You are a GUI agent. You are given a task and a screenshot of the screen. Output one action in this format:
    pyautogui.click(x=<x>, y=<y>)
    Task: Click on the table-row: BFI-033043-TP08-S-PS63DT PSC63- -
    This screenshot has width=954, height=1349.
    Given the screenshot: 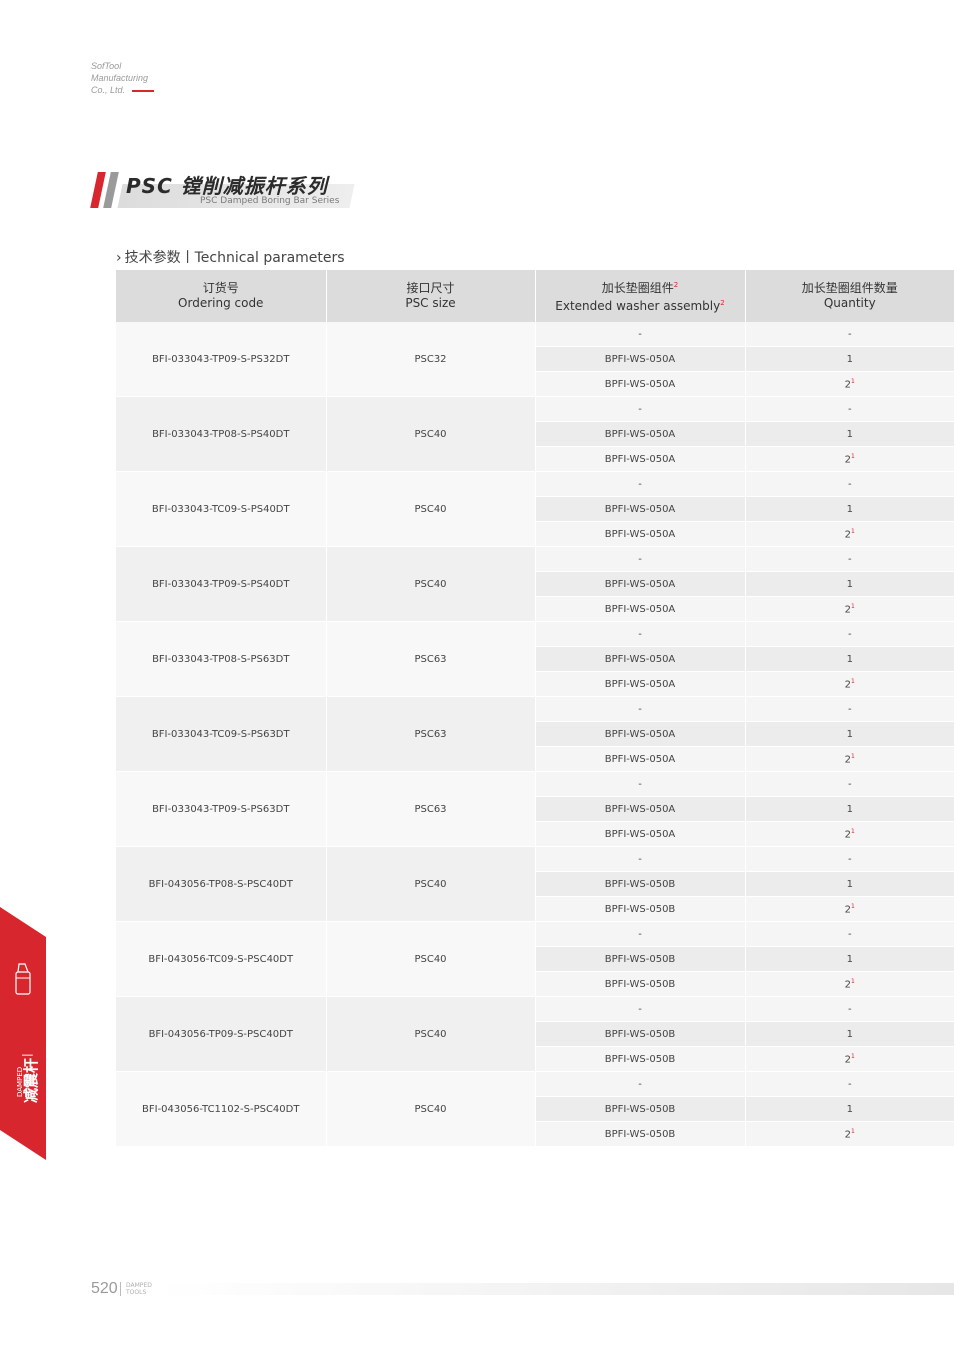 What is the action you would take?
    pyautogui.click(x=535, y=659)
    